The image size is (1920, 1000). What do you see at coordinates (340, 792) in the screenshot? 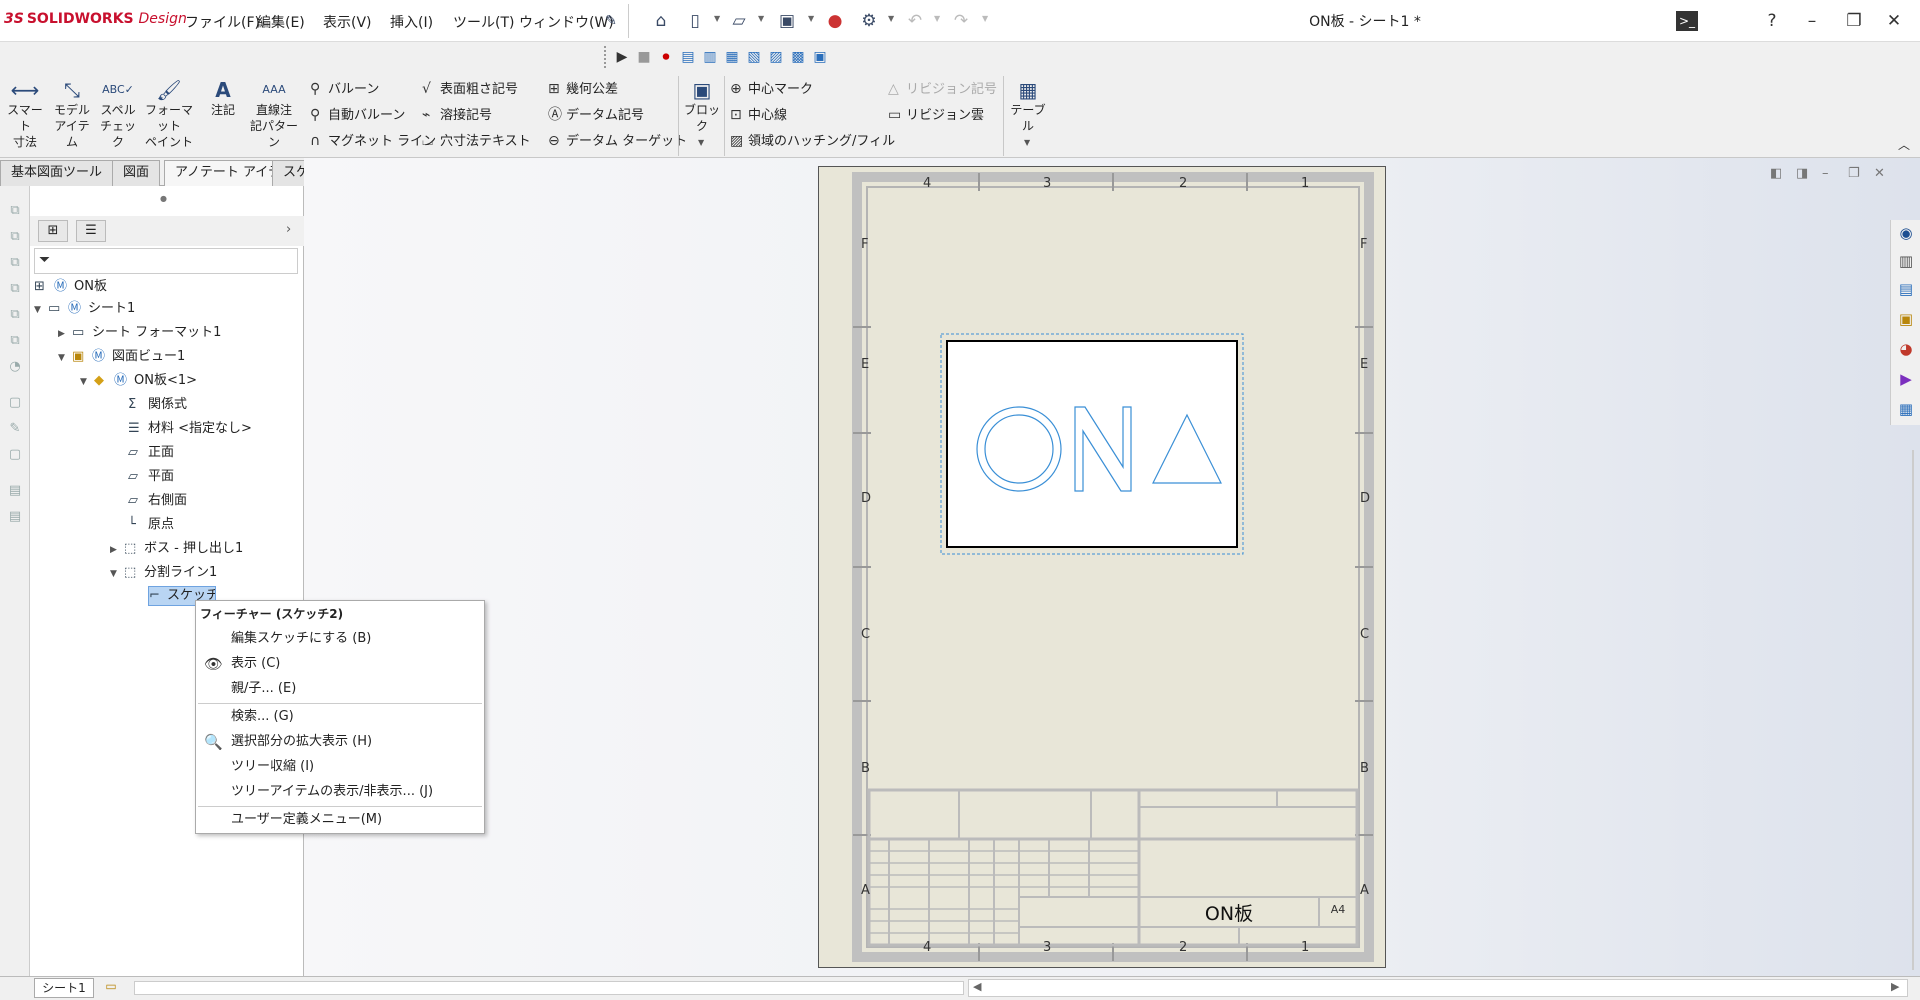
I see `menu-item-show-hide-tree-items: ツリーアイテムの表示/非表示... (J)` at bounding box center [340, 792].